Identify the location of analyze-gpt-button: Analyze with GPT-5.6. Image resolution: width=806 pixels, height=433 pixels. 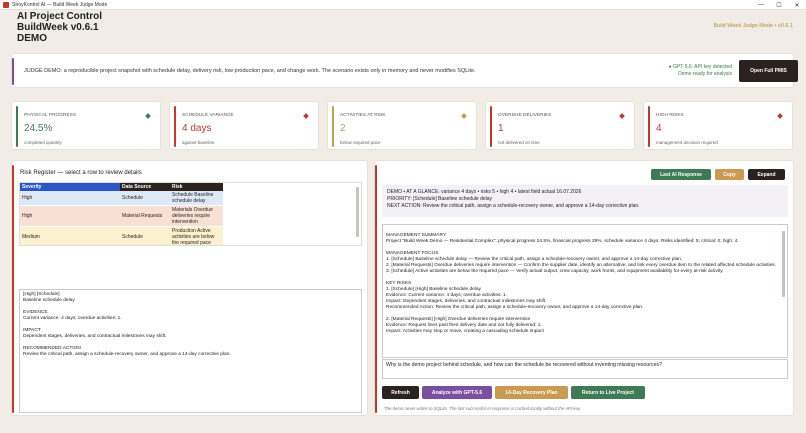
(457, 392).